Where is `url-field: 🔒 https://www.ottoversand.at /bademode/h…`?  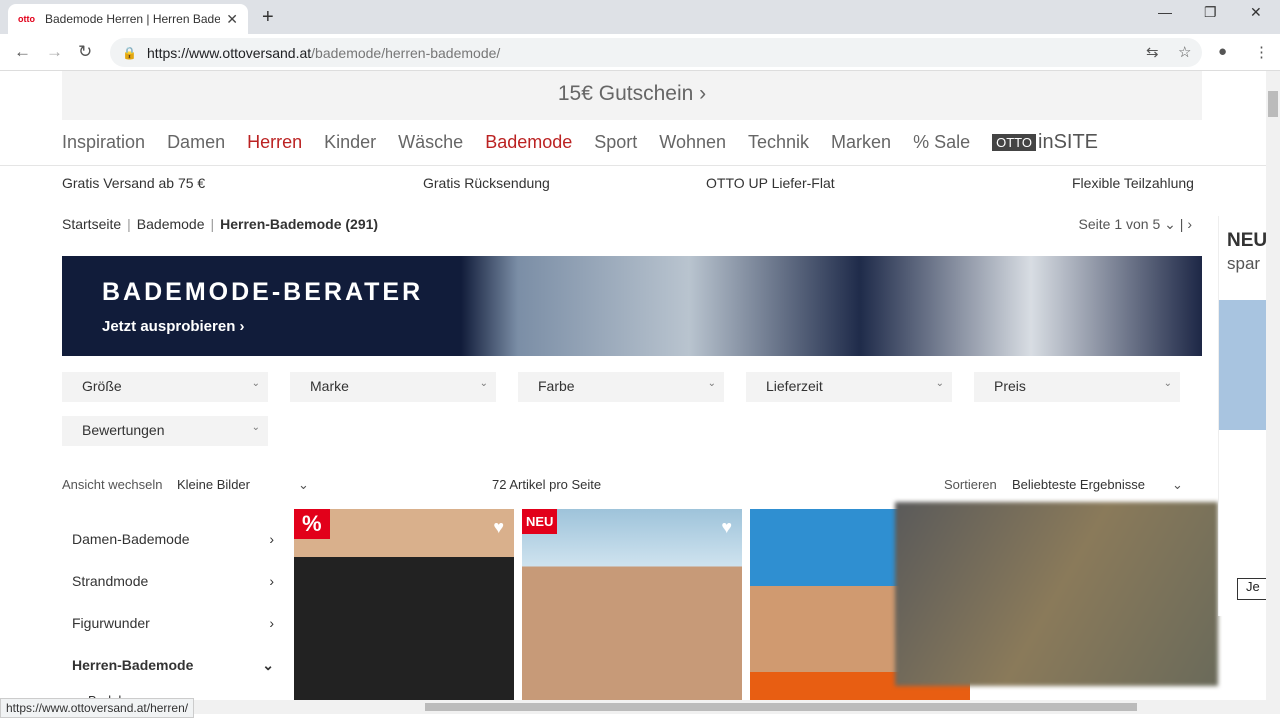
url-field: 🔒 https://www.ottoversand.at /bademode/h… is located at coordinates (656, 52).